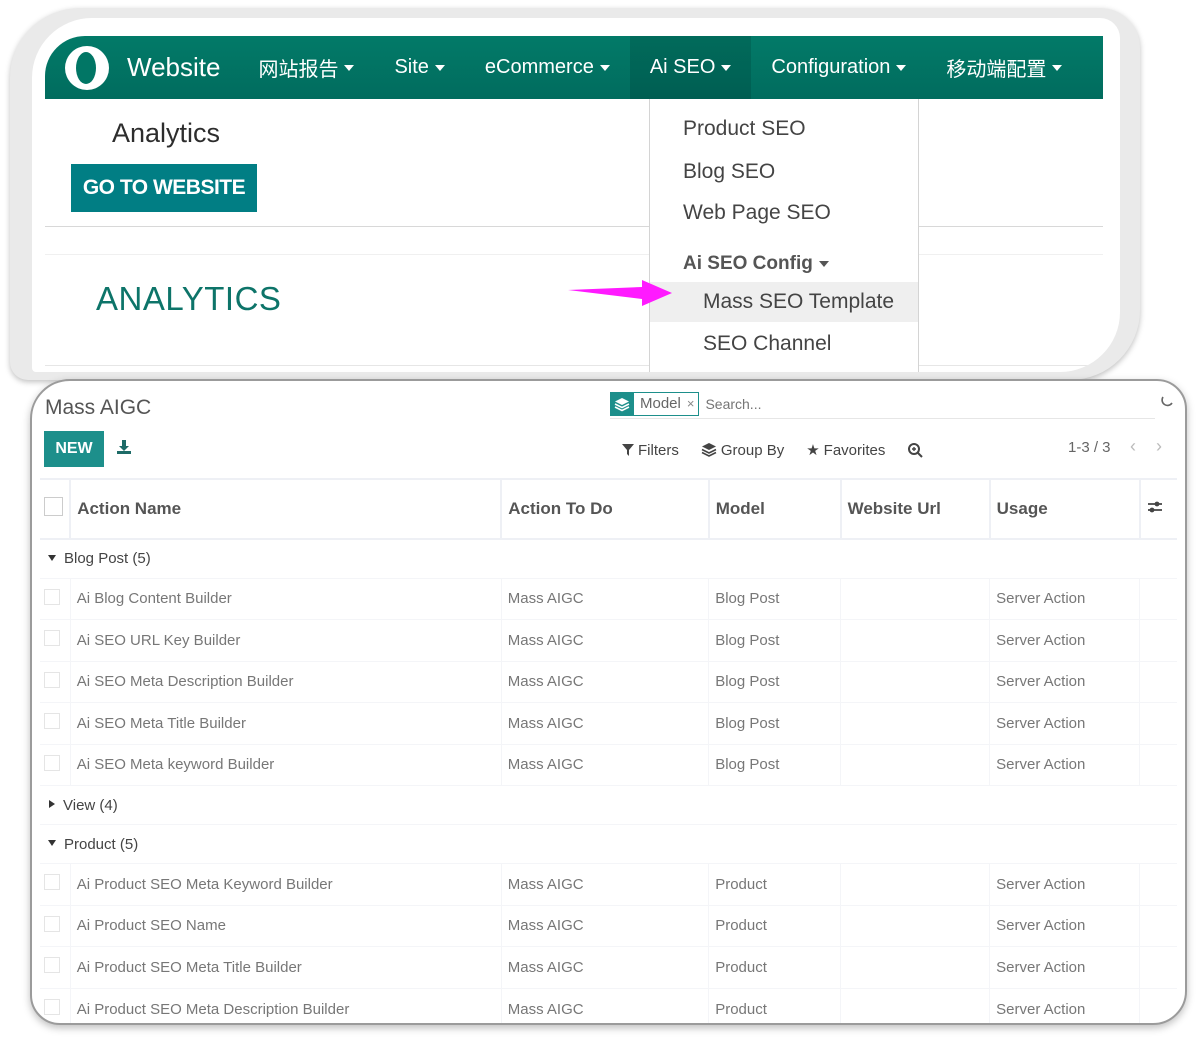 The image size is (1200, 1037). What do you see at coordinates (845, 450) in the screenshot?
I see `favorites-button: ★ Favorites` at bounding box center [845, 450].